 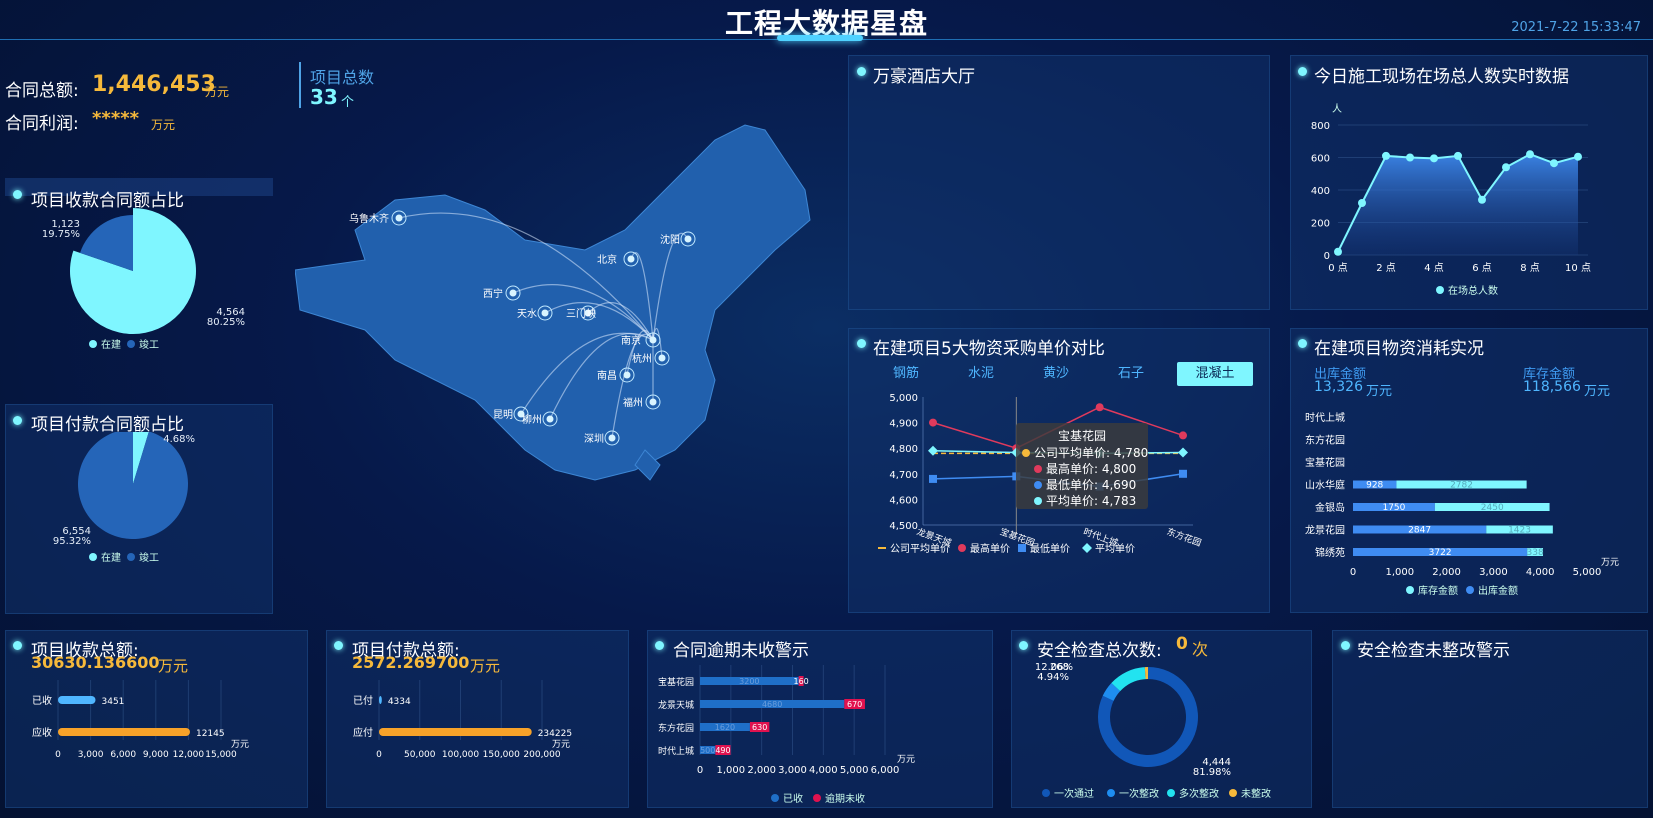 I want to click on out-amount-value: 13,326, so click(x=1338, y=387).